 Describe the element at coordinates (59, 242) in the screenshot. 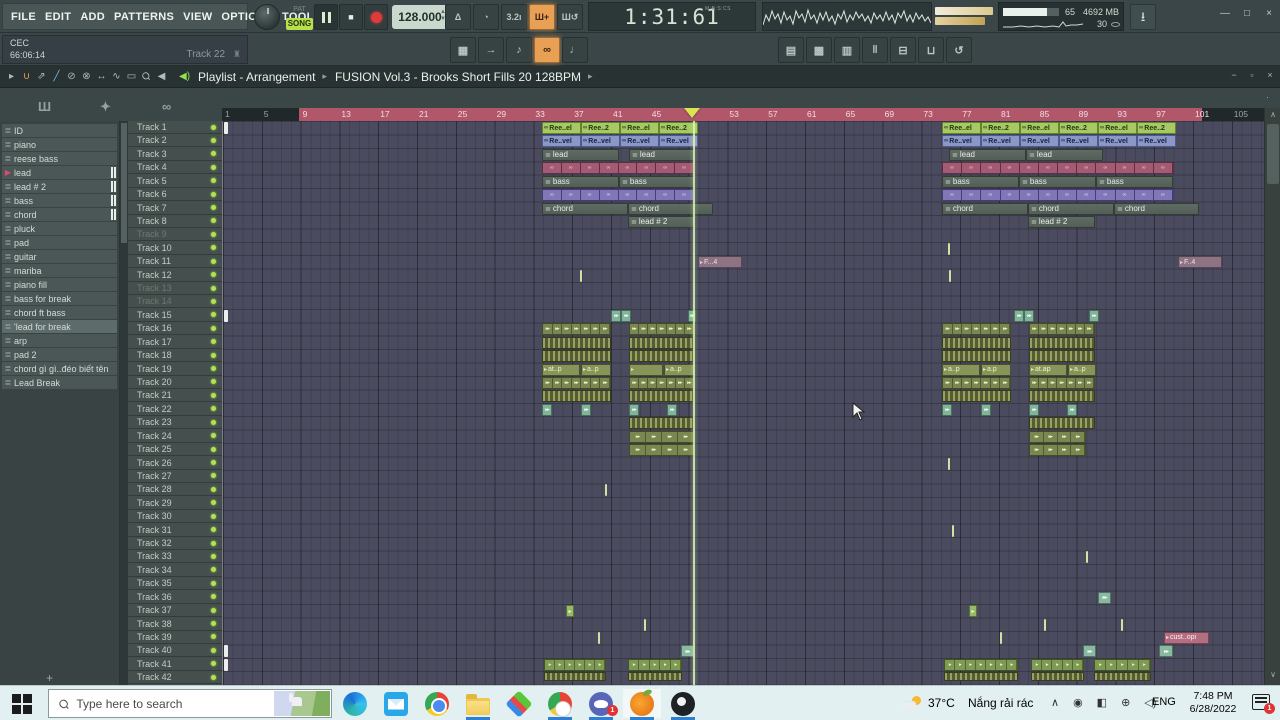

I see `pattern-item-pad: ≣ pad` at that location.